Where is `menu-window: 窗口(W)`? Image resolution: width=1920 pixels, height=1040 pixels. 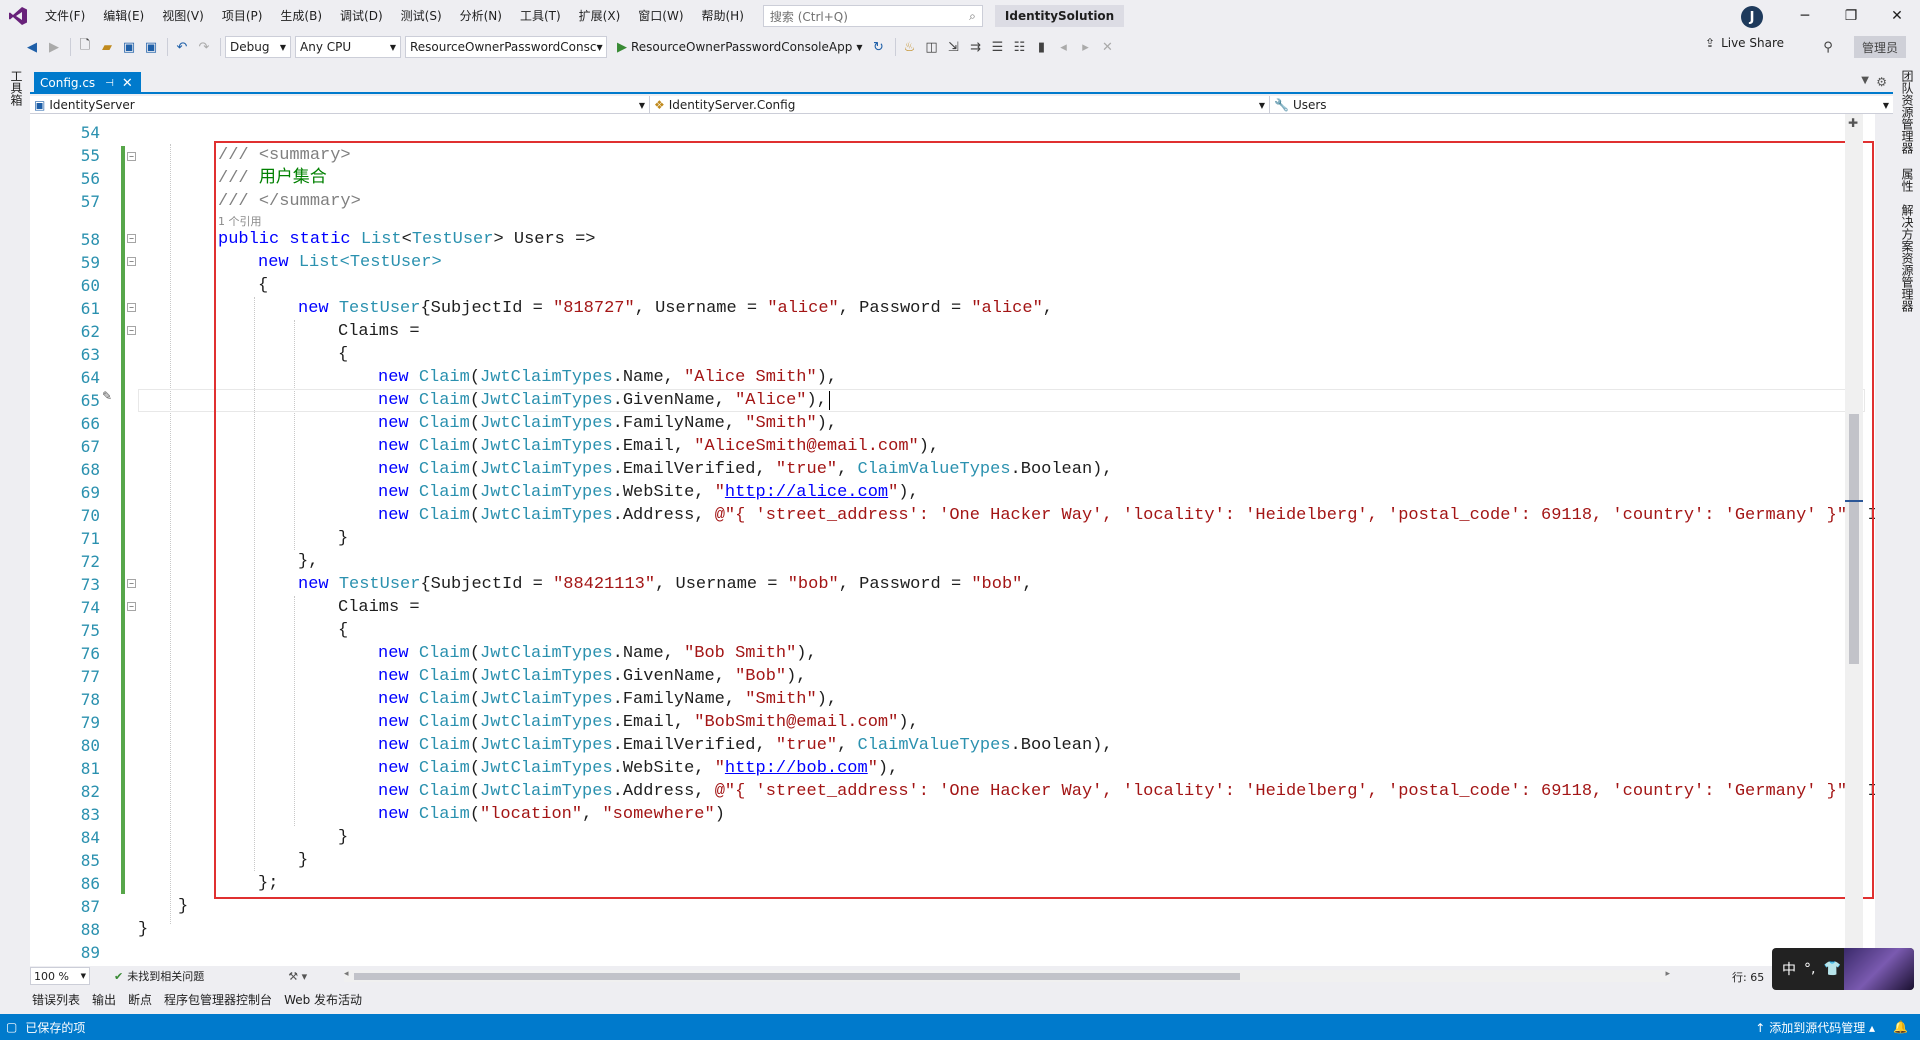 menu-window: 窗口(W) is located at coordinates (660, 16).